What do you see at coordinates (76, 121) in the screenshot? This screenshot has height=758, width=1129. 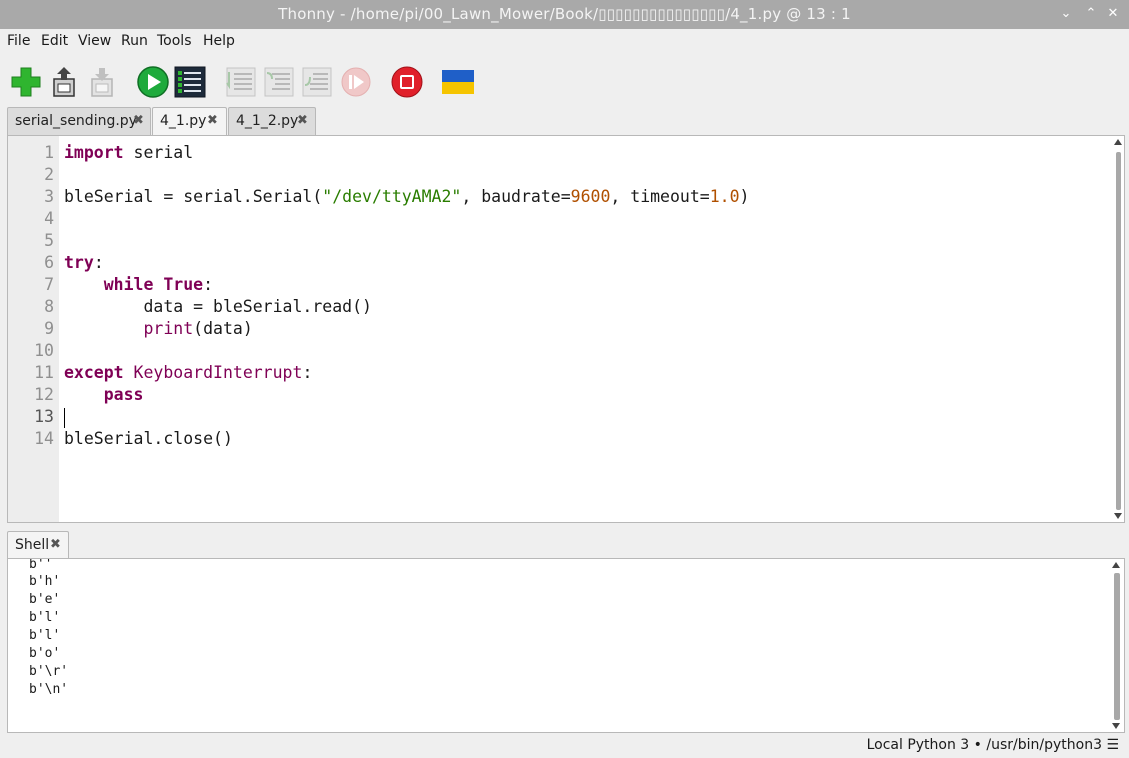 I see `tab-label: serial_sending.py` at bounding box center [76, 121].